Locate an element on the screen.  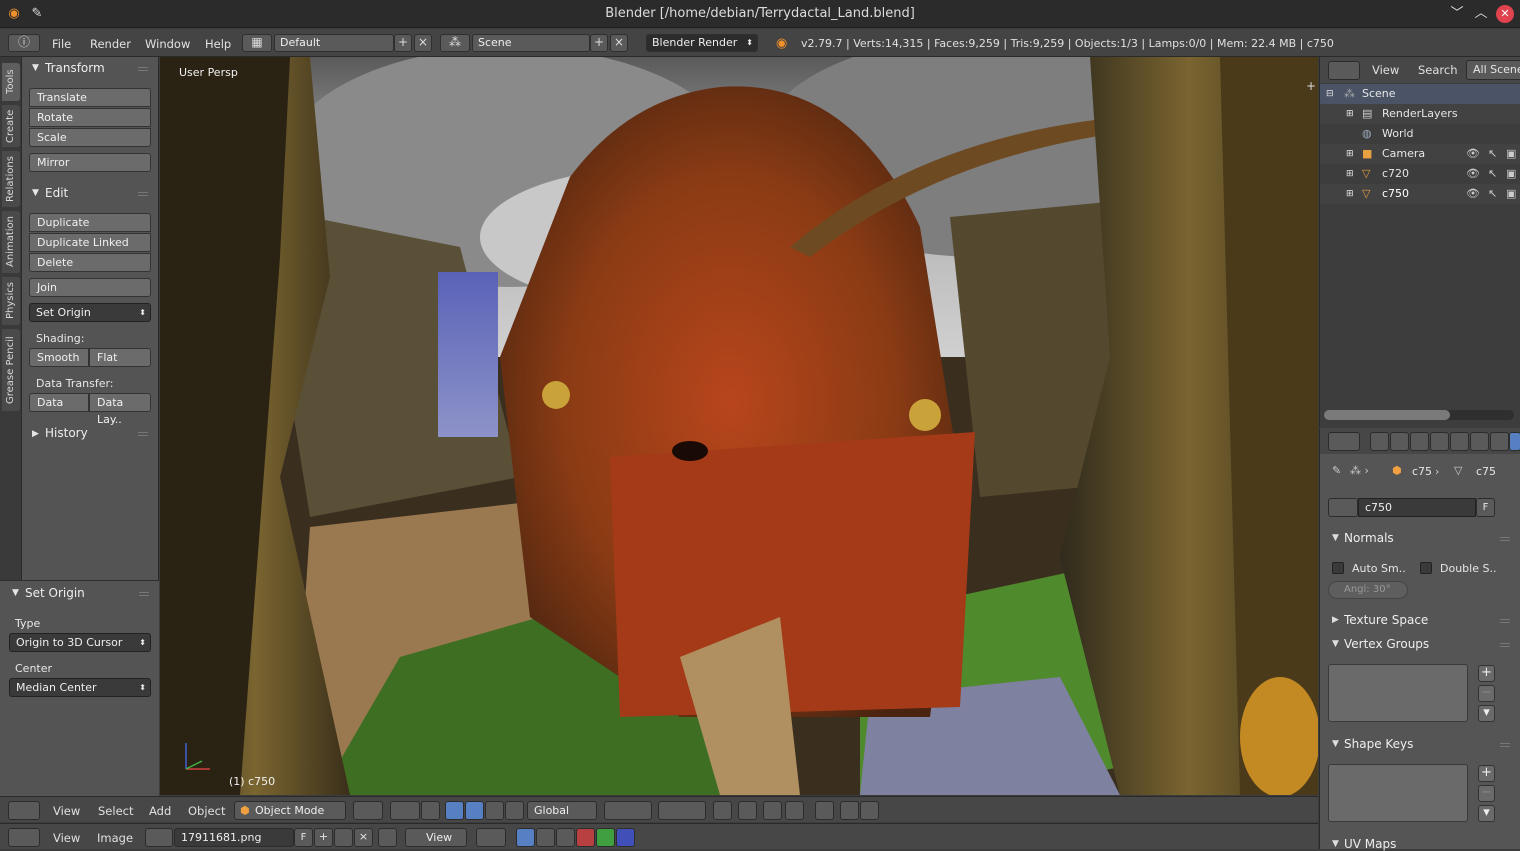
alpha-channel-icon is located at coordinates (545, 837).